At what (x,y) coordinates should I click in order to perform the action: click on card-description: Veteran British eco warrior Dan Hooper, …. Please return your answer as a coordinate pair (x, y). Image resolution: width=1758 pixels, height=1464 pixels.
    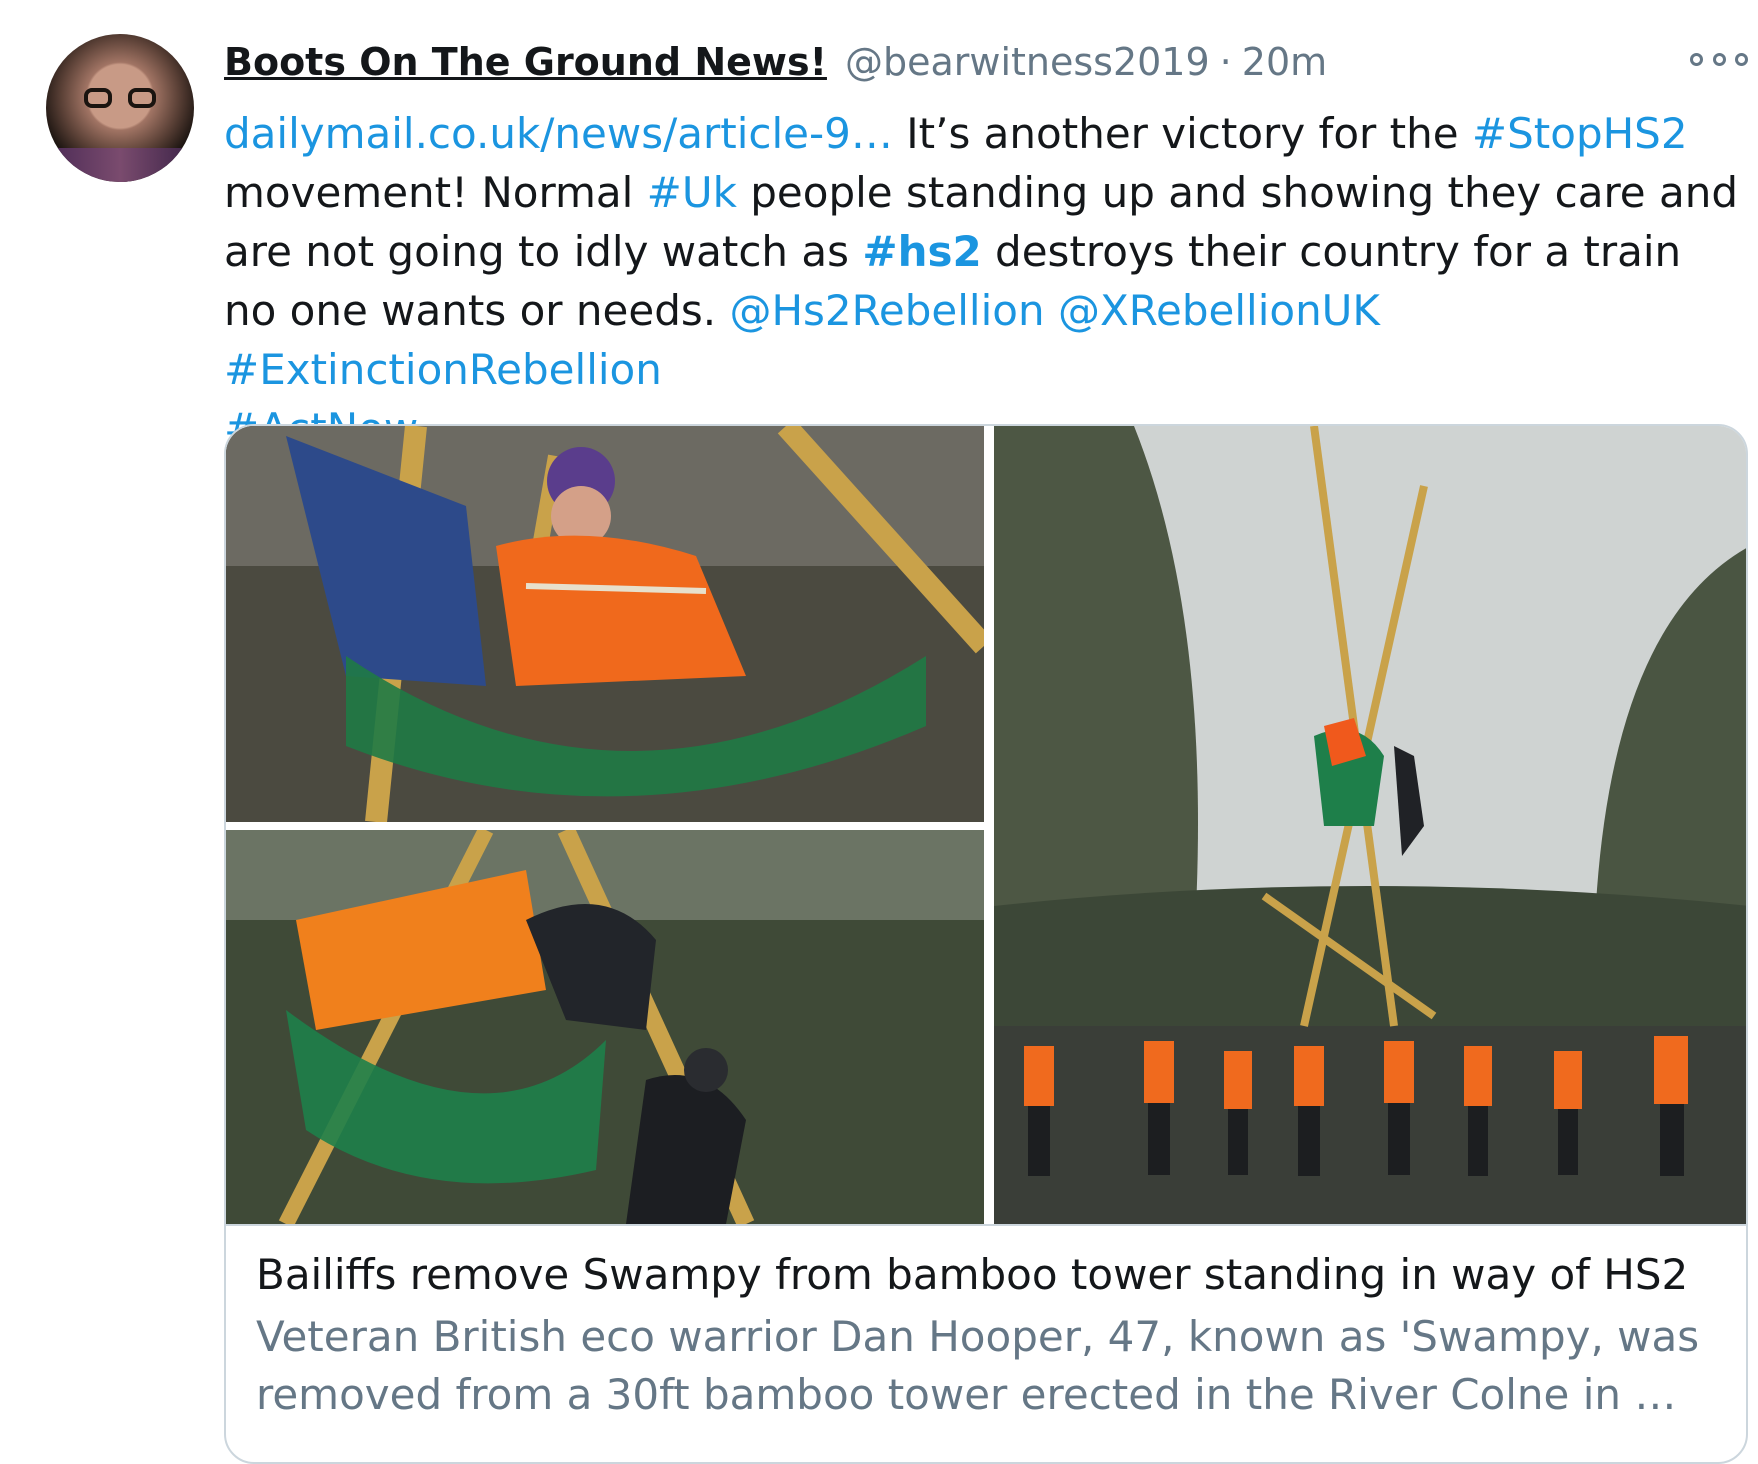
    Looking at the image, I should click on (978, 1365).